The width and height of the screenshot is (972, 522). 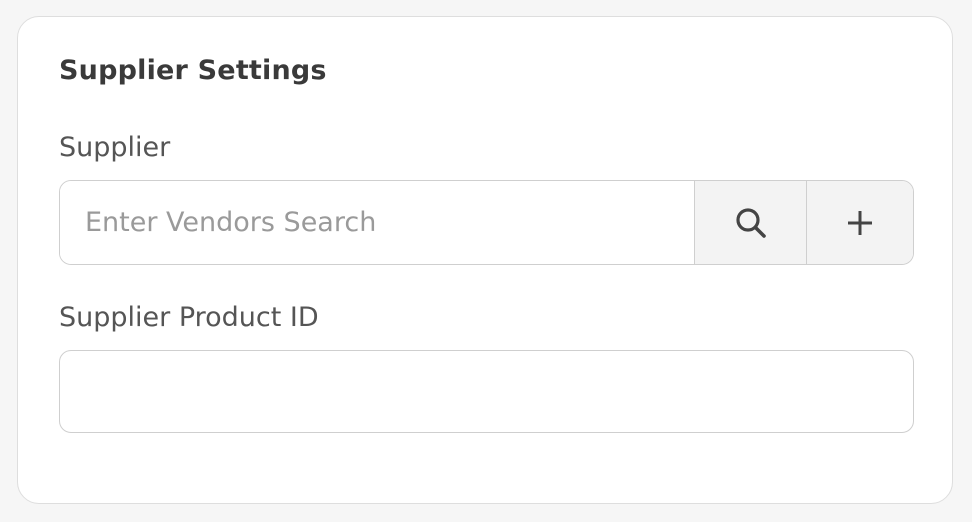 I want to click on card-title: Supplier Settings, so click(x=193, y=70).